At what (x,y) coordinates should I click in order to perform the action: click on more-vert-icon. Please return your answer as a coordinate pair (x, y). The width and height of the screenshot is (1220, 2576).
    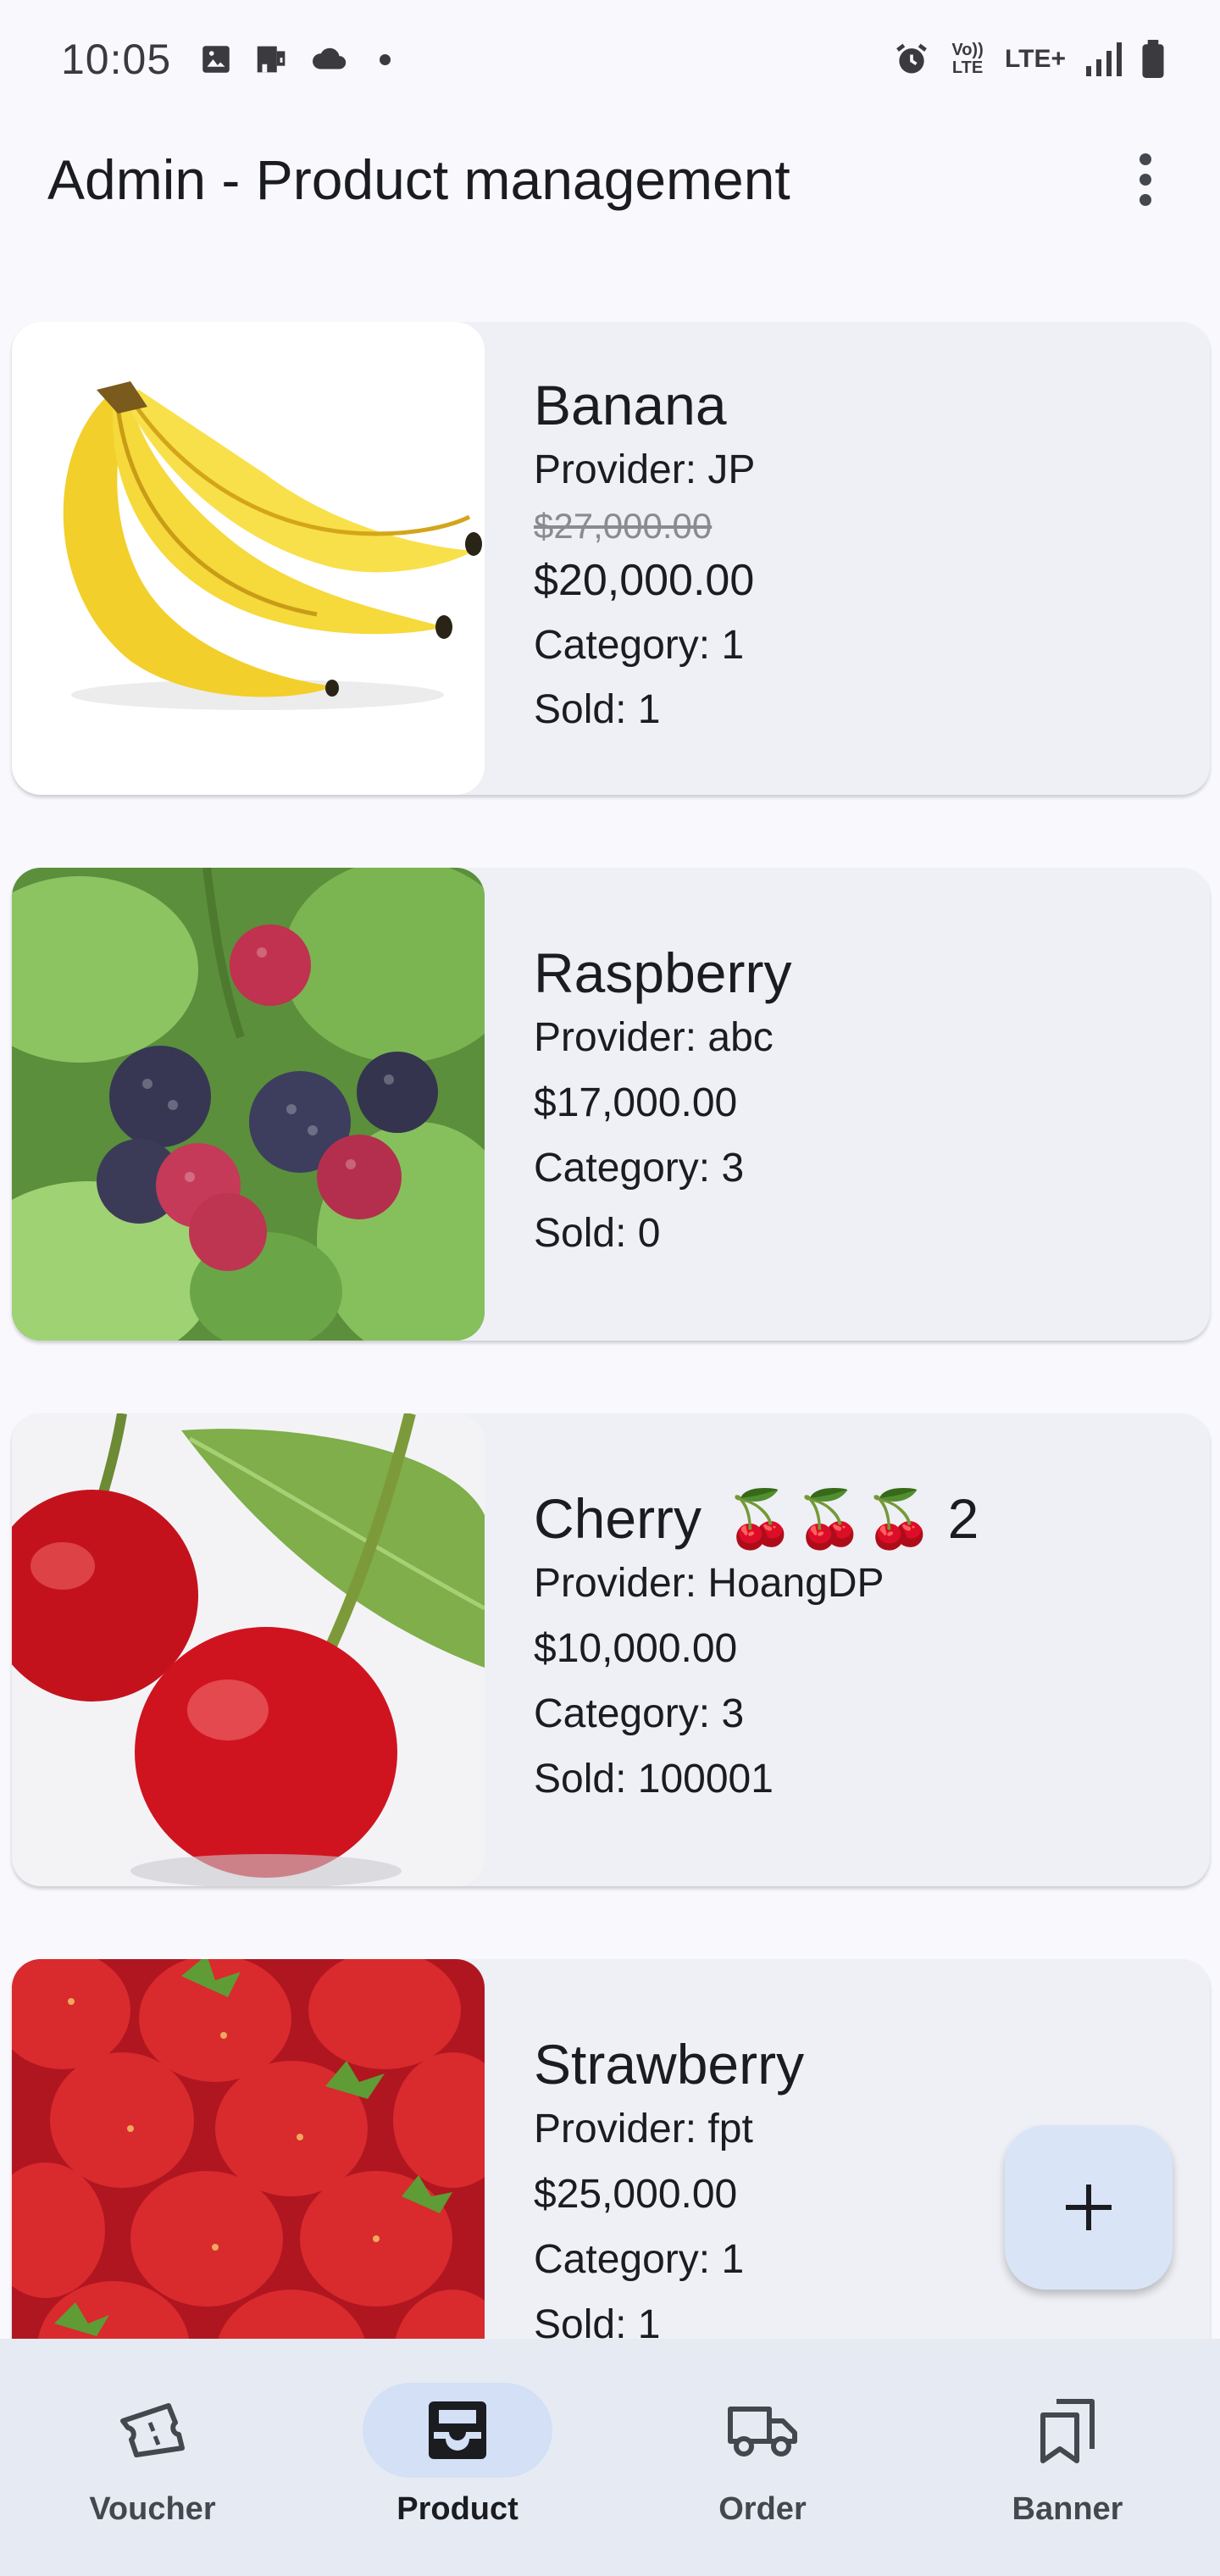
    Looking at the image, I should click on (1145, 179).